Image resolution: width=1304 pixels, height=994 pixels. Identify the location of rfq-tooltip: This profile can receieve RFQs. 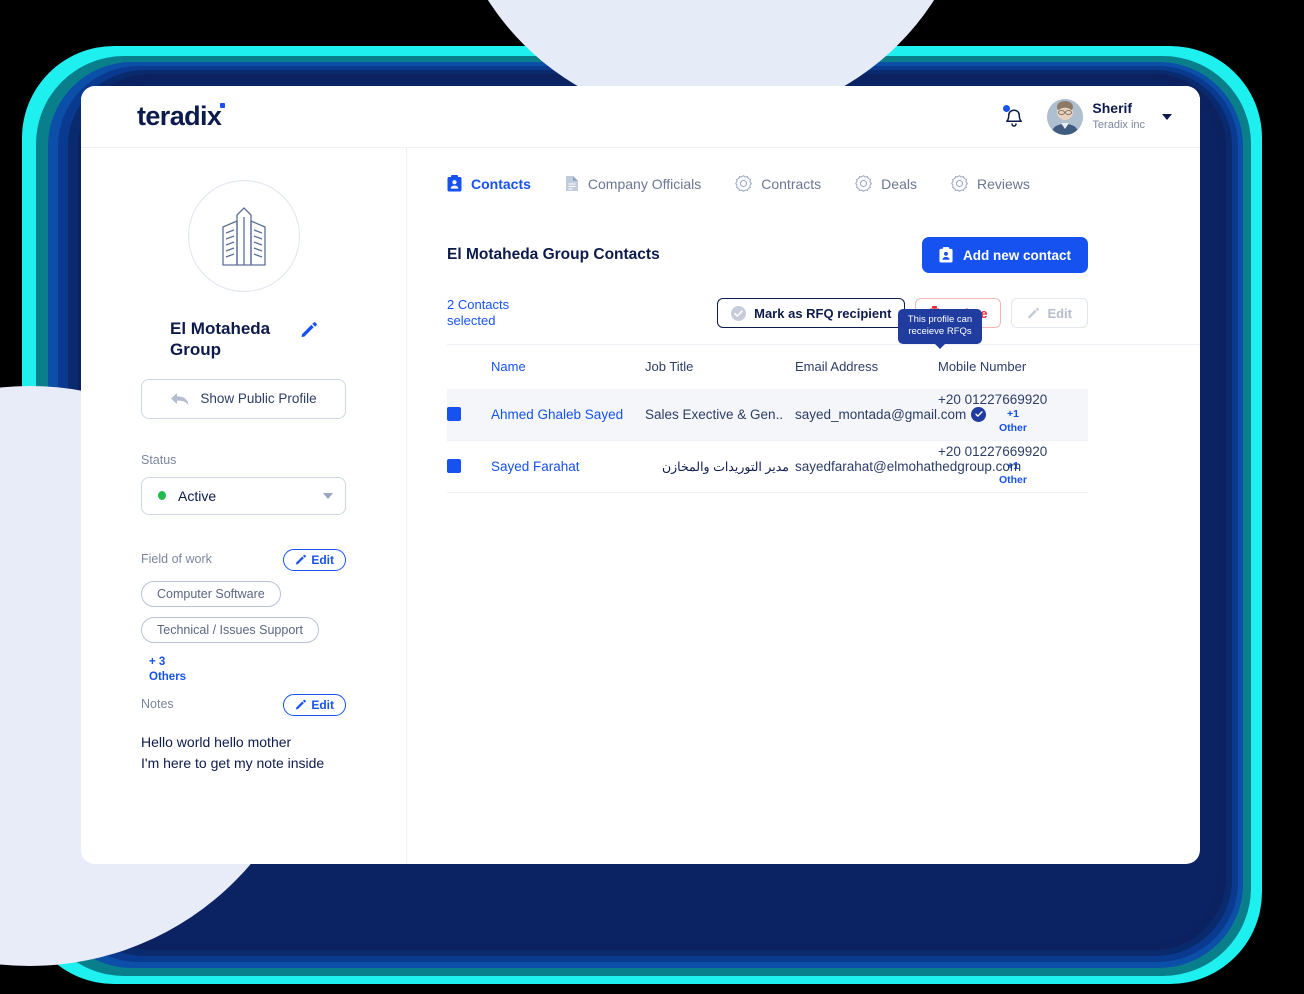
(940, 326).